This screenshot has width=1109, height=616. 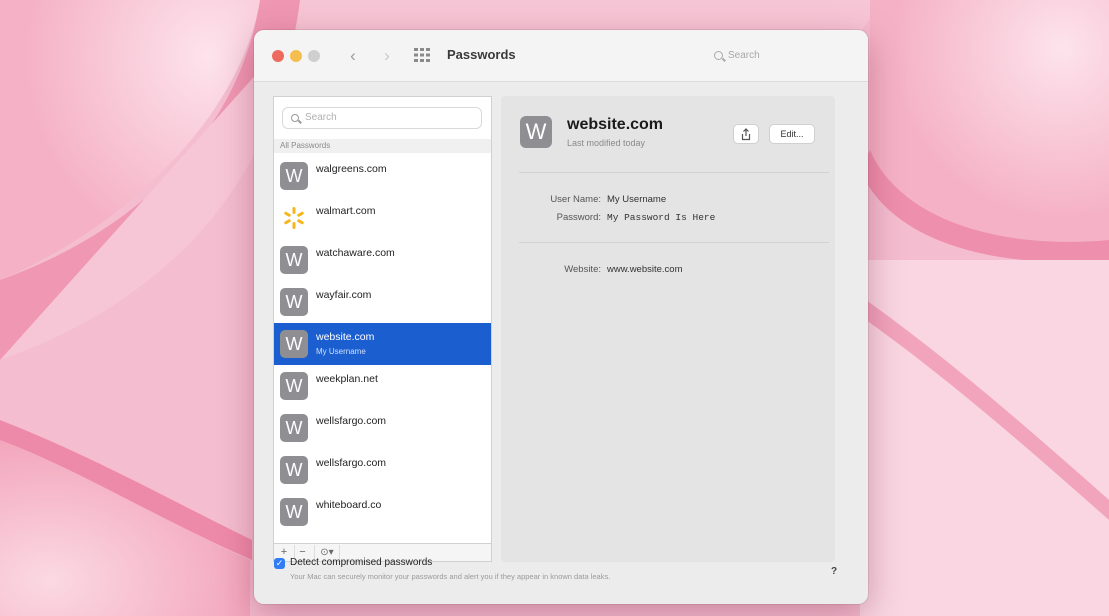 I want to click on list-item: W whiteboard.co, so click(x=382, y=512).